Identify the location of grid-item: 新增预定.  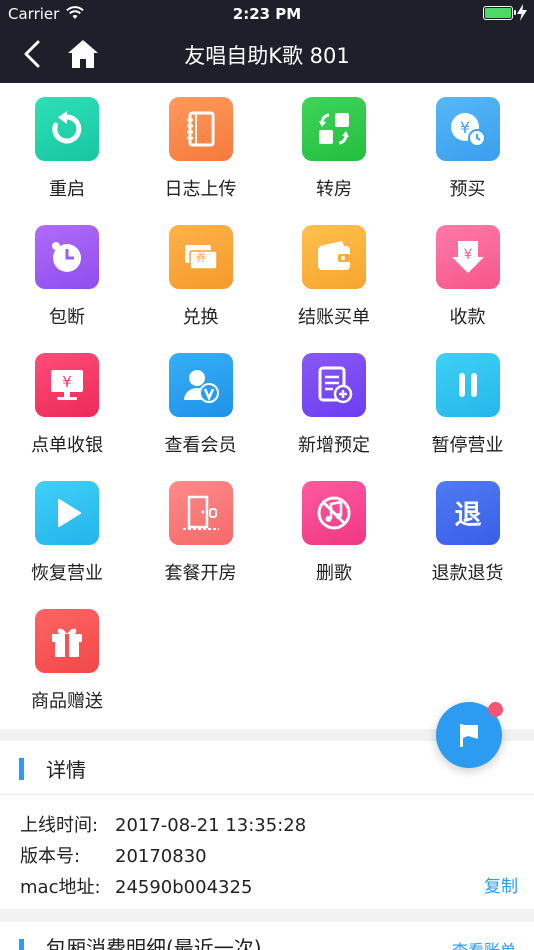
(334, 397).